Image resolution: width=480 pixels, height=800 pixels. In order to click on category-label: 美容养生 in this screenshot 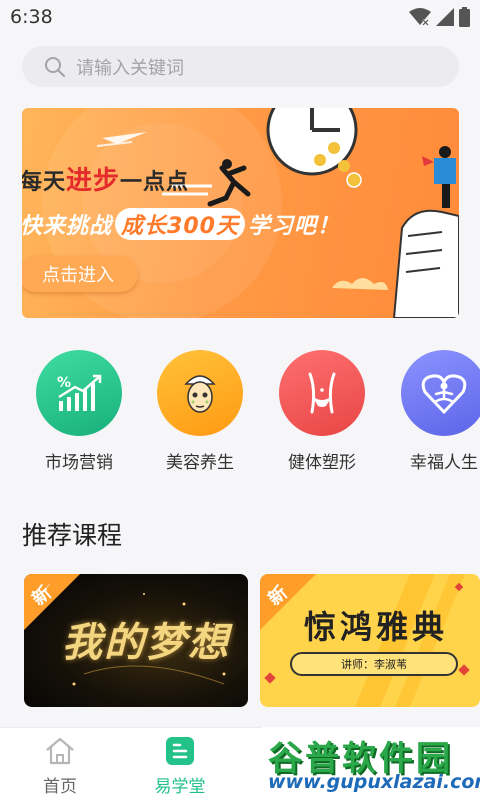, I will do `click(200, 463)`.